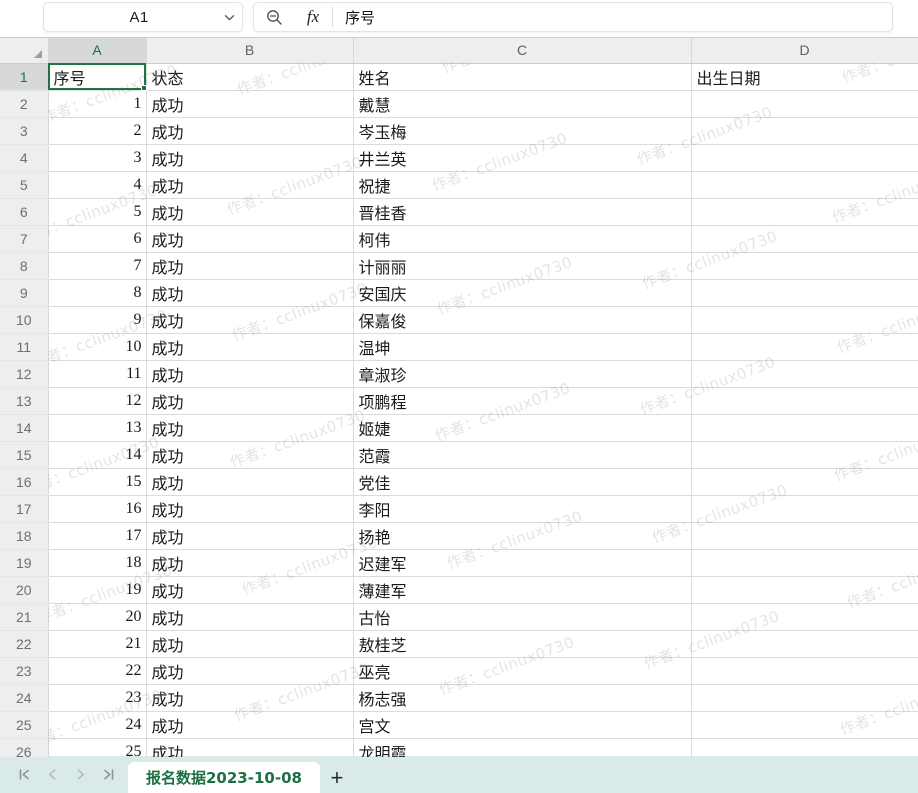 The height and width of the screenshot is (793, 918). What do you see at coordinates (24, 671) in the screenshot?
I see `row-header: 23` at bounding box center [24, 671].